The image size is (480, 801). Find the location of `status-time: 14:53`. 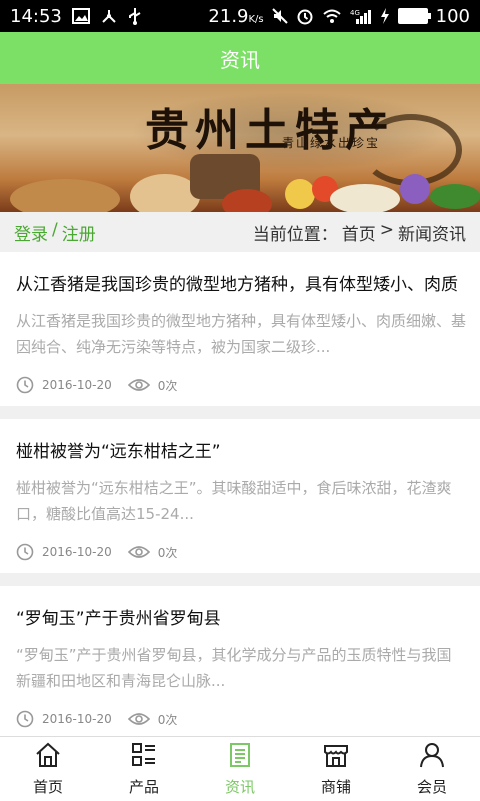

status-time: 14:53 is located at coordinates (36, 16).